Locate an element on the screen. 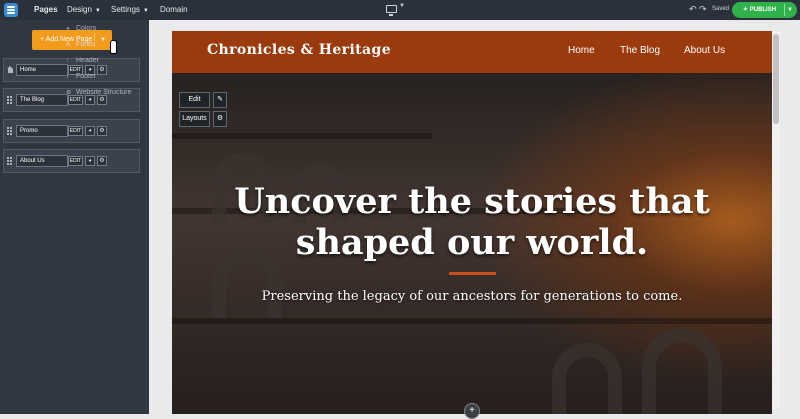 This screenshot has height=419, width=800. publish-button: ✦ PUBLISH ▼ is located at coordinates (764, 10).